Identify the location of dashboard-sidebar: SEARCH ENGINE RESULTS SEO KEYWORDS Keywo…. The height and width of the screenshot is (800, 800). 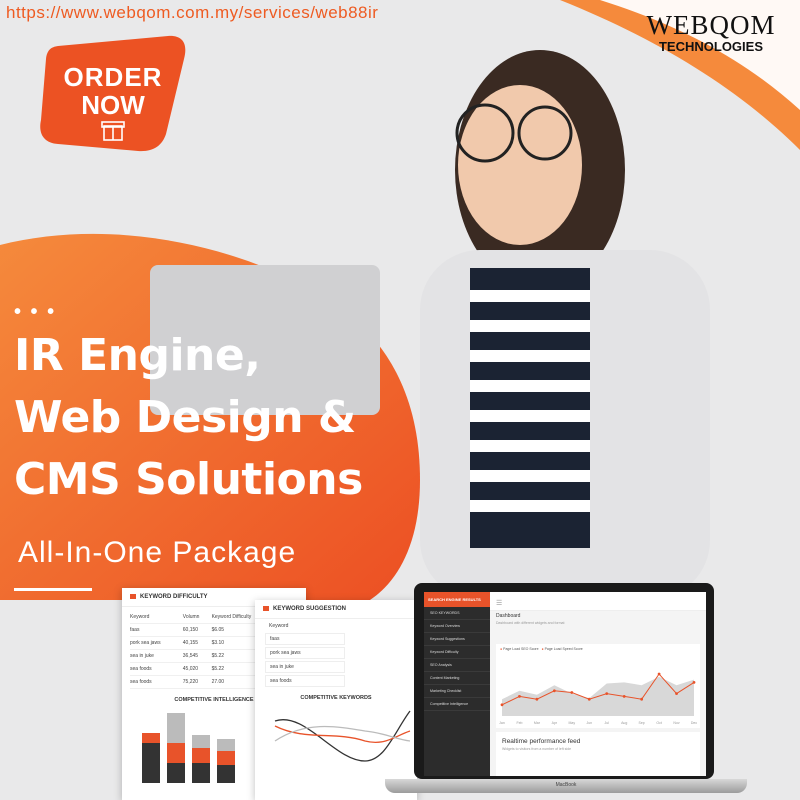
(457, 684).